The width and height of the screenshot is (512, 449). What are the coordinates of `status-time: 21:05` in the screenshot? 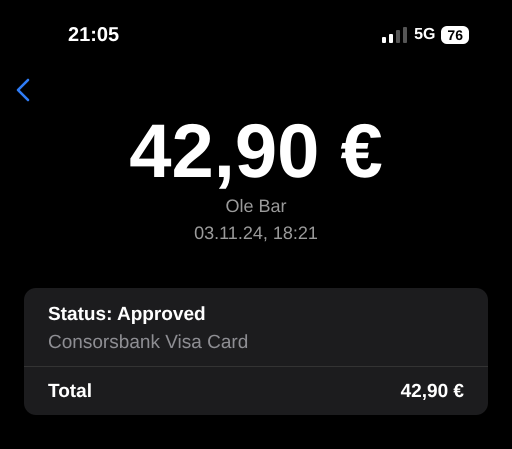 It's located at (94, 35).